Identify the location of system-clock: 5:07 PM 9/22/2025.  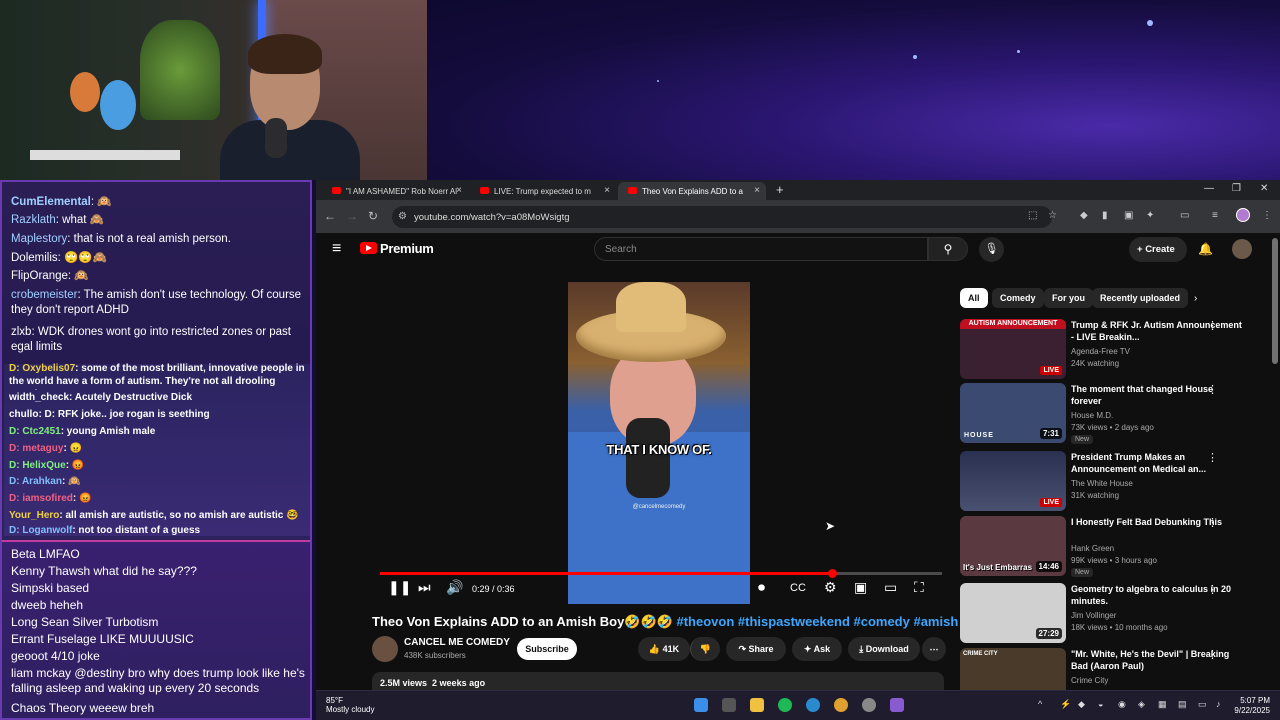
(1252, 706).